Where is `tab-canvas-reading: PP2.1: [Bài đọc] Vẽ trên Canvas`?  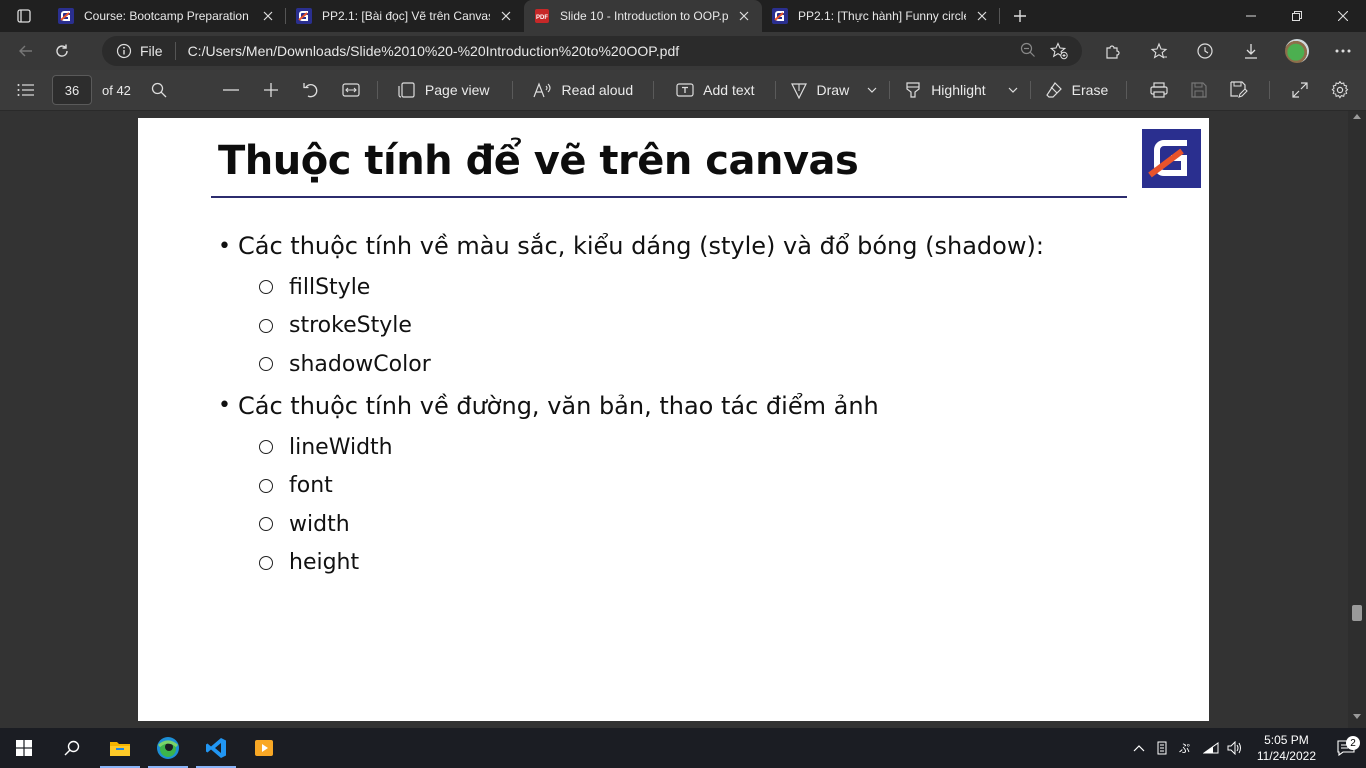 tab-canvas-reading: PP2.1: [Bài đọc] Vẽ trên Canvas is located at coordinates (405, 16).